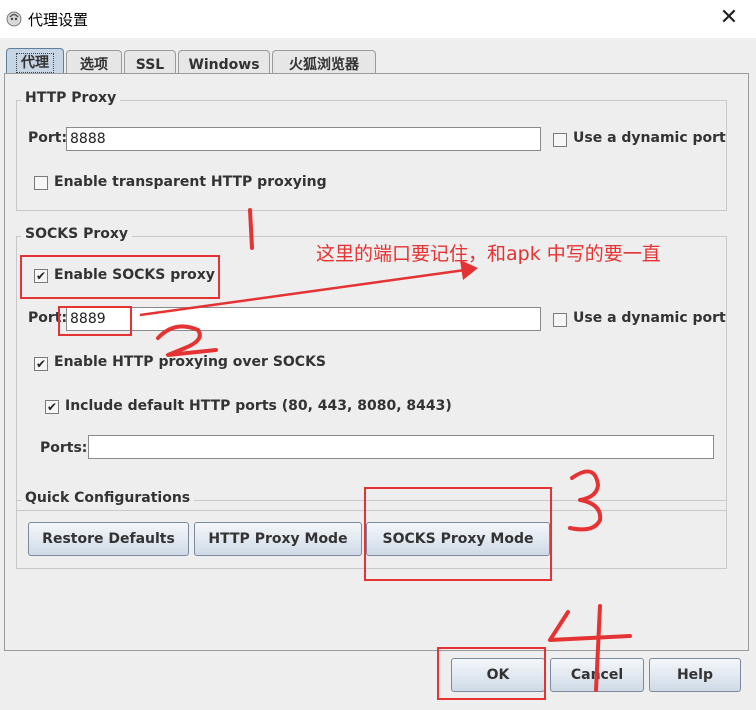 The height and width of the screenshot is (710, 756). Describe the element at coordinates (41, 183) in the screenshot. I see `transparent-proxy-checkbox` at that location.